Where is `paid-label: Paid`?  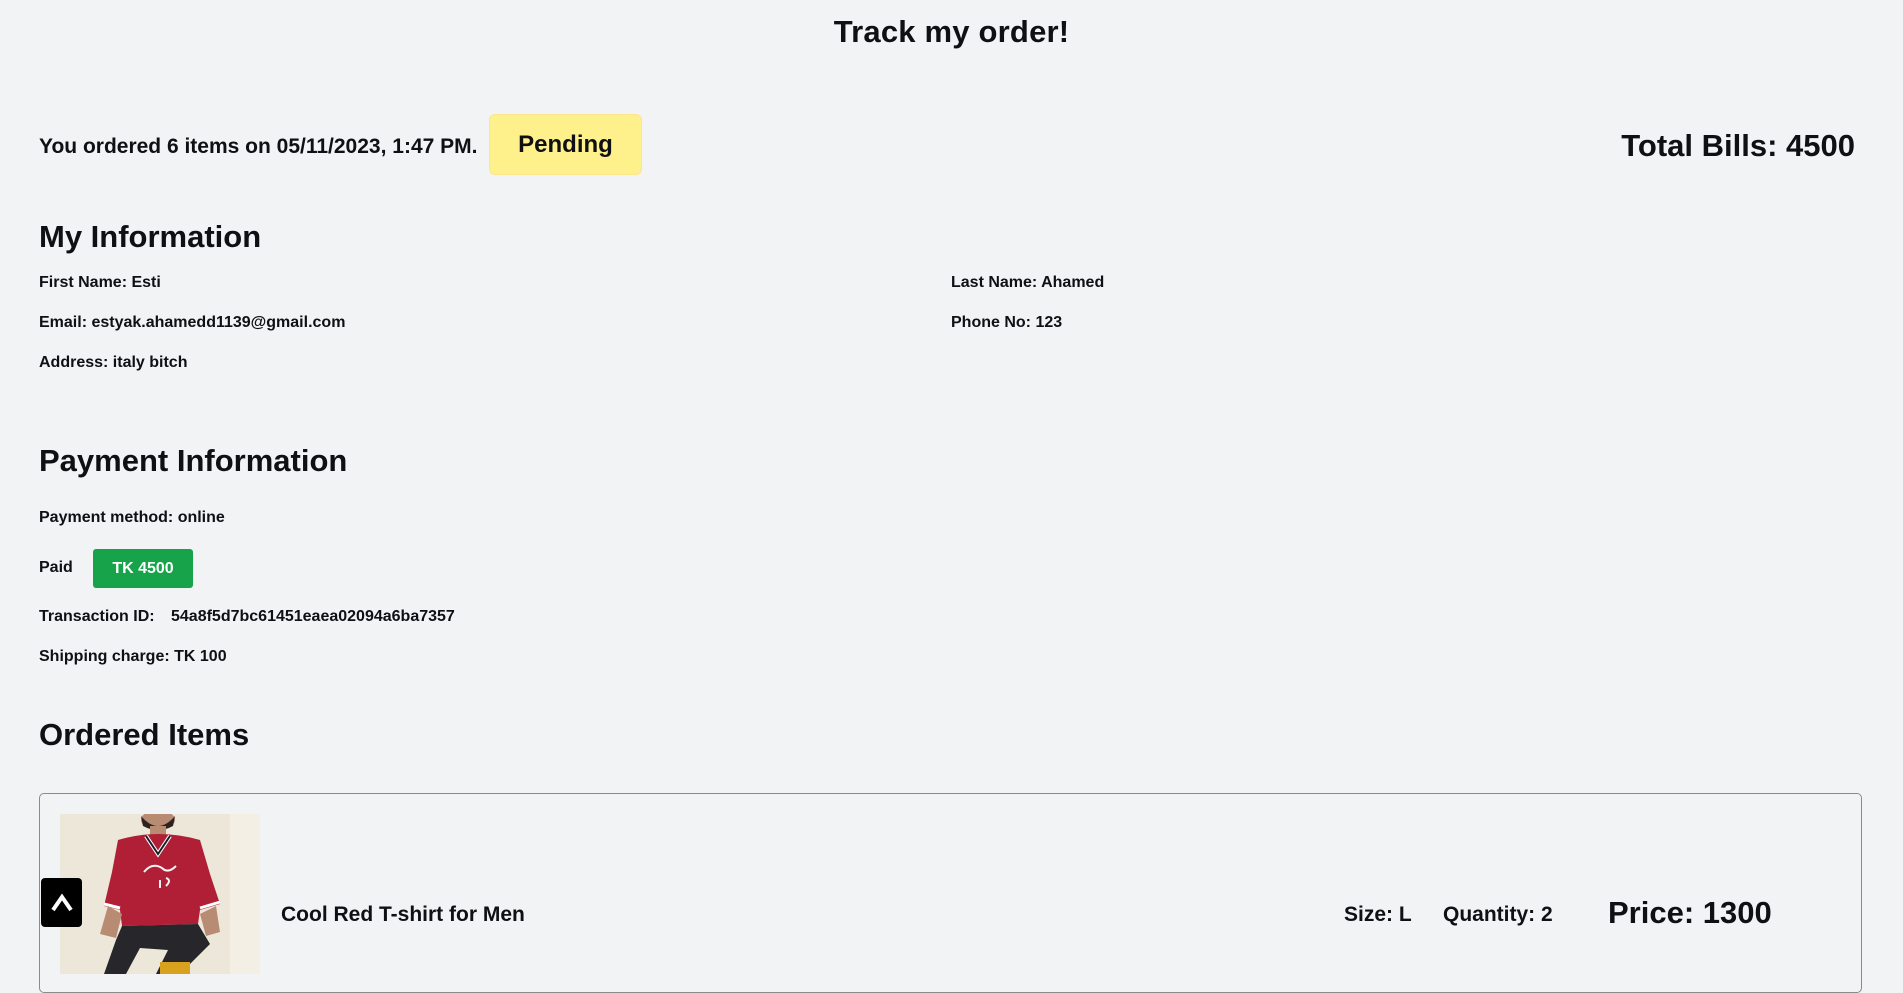
paid-label: Paid is located at coordinates (56, 567).